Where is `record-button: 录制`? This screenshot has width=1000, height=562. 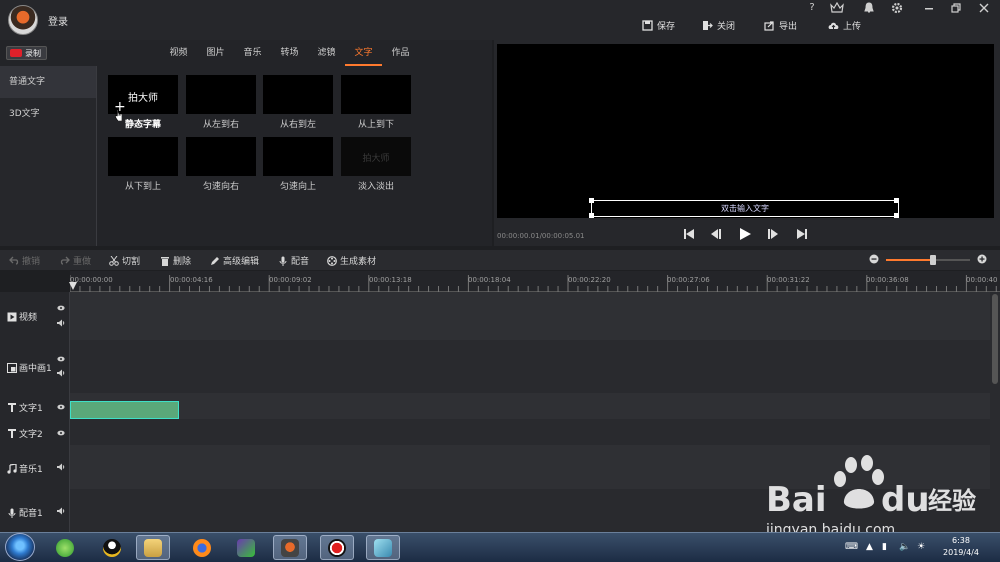
record-button: 录制 is located at coordinates (26, 53).